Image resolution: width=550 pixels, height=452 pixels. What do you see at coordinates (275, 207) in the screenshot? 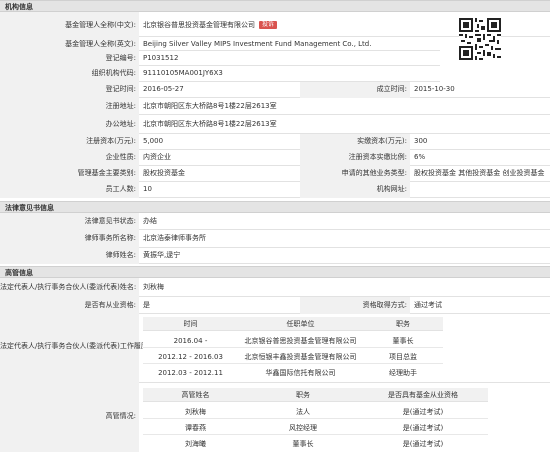
I see `section-legal-header: 法律意见书信息` at bounding box center [275, 207].